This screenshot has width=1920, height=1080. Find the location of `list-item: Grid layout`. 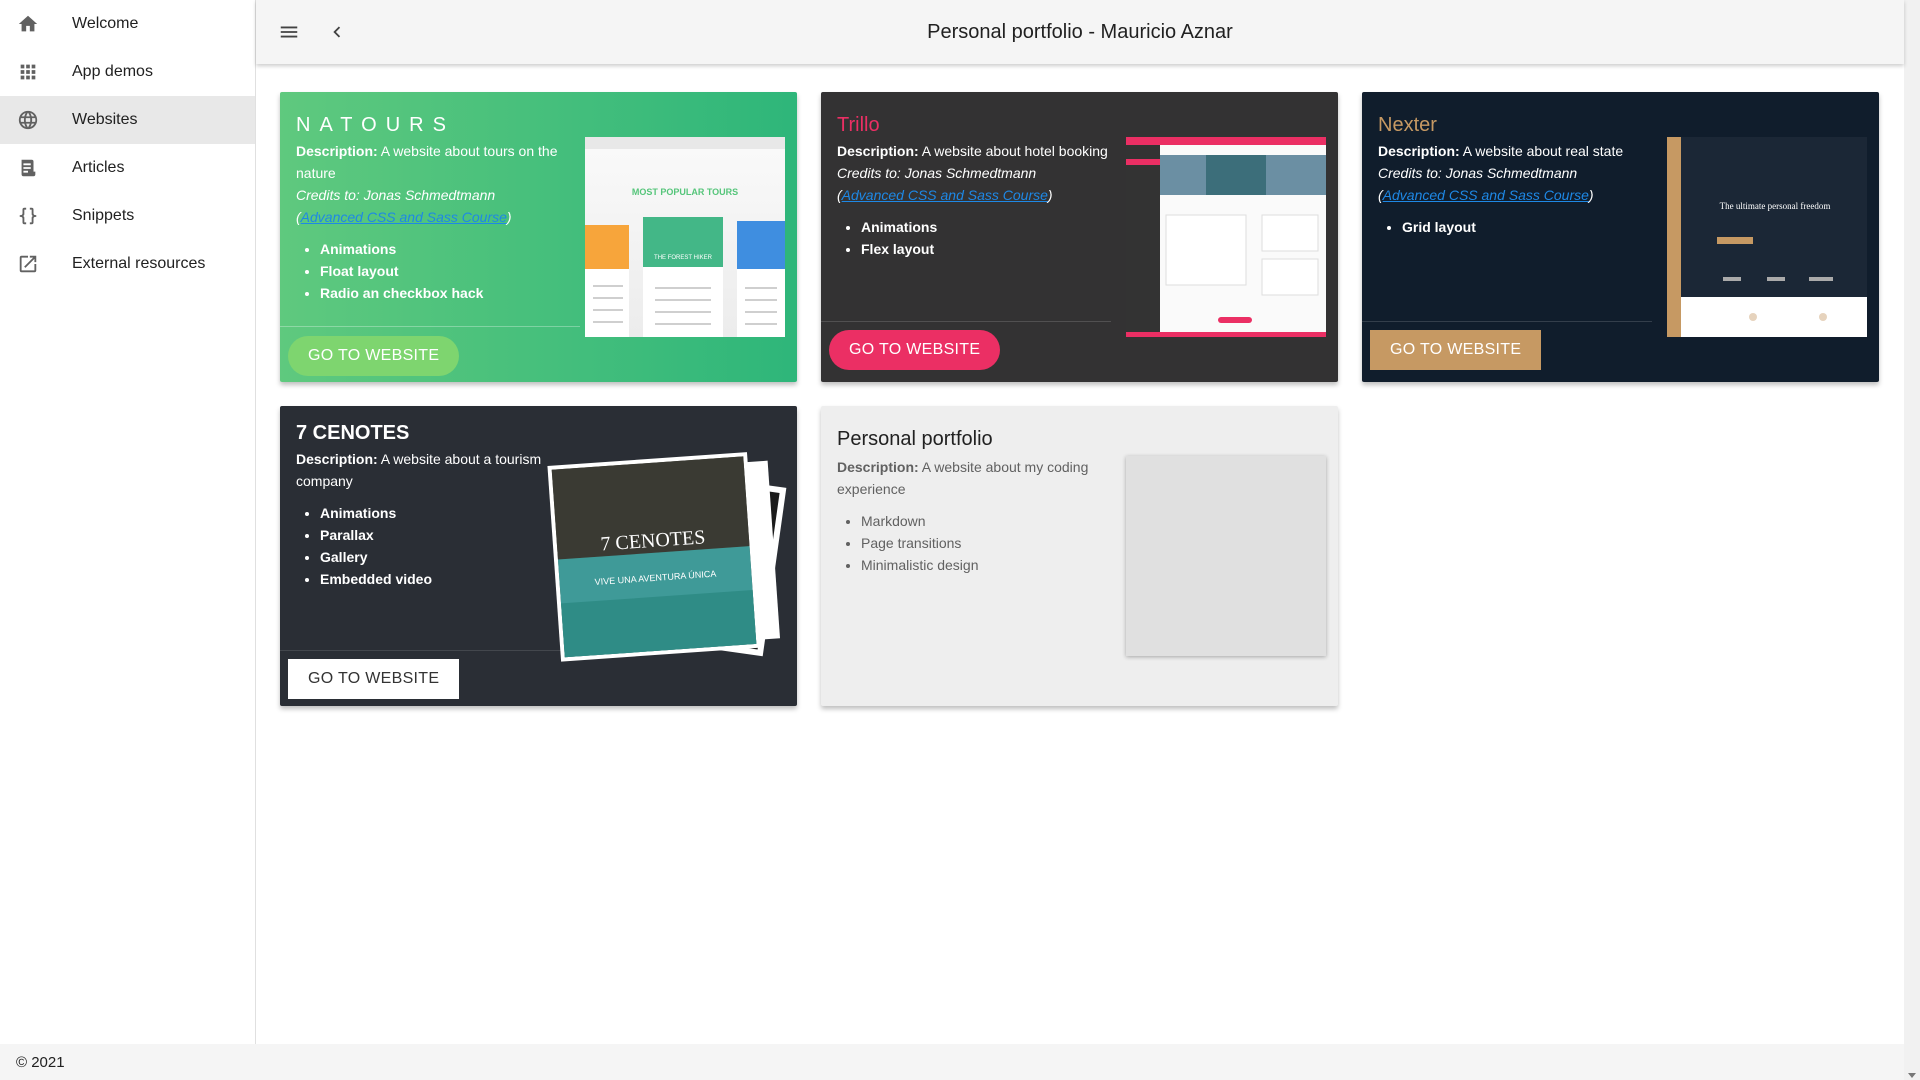

list-item: Grid layout is located at coordinates (1535, 227).